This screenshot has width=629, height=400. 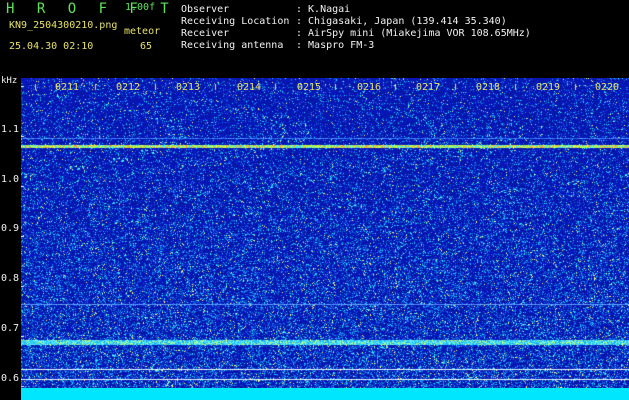 I want to click on y-tick-label: 0.8, so click(x=10, y=278).